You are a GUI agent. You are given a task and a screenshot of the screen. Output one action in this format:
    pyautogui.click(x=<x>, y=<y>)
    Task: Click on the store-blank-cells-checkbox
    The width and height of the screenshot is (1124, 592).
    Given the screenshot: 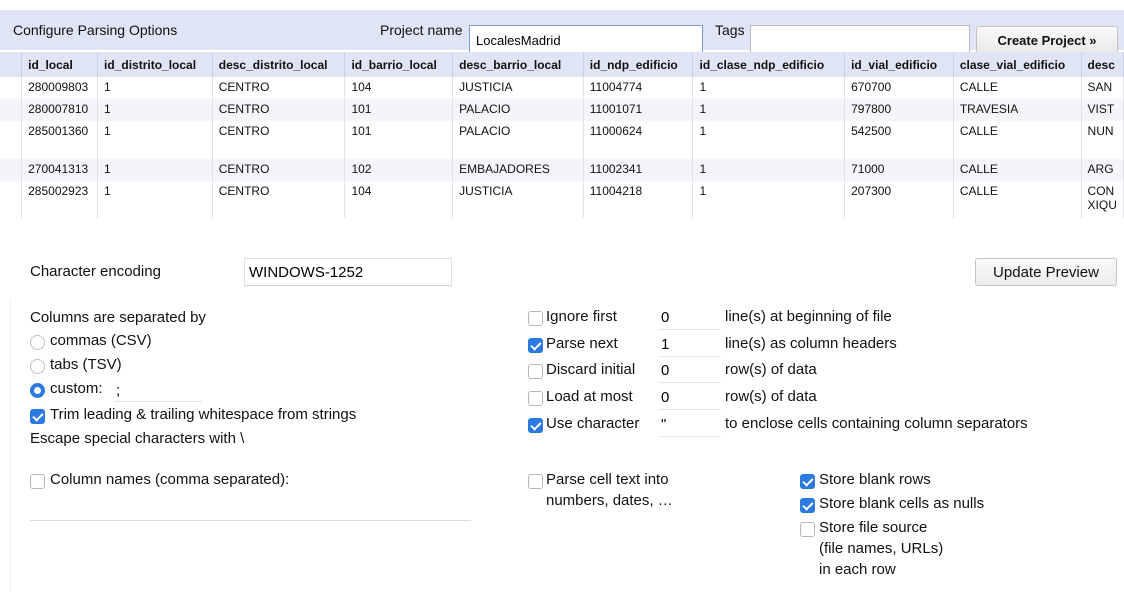 What is the action you would take?
    pyautogui.click(x=807, y=505)
    